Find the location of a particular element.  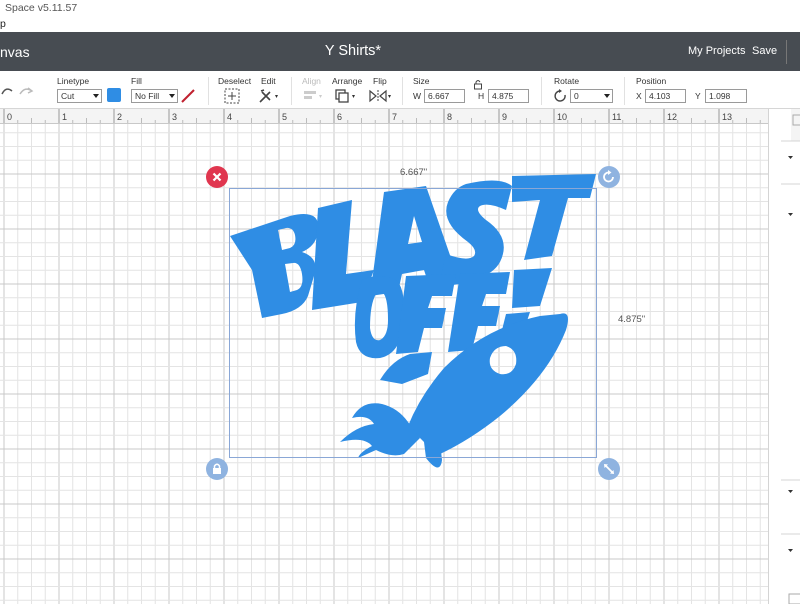

size-width-value: 6.667 is located at coordinates (439, 96).